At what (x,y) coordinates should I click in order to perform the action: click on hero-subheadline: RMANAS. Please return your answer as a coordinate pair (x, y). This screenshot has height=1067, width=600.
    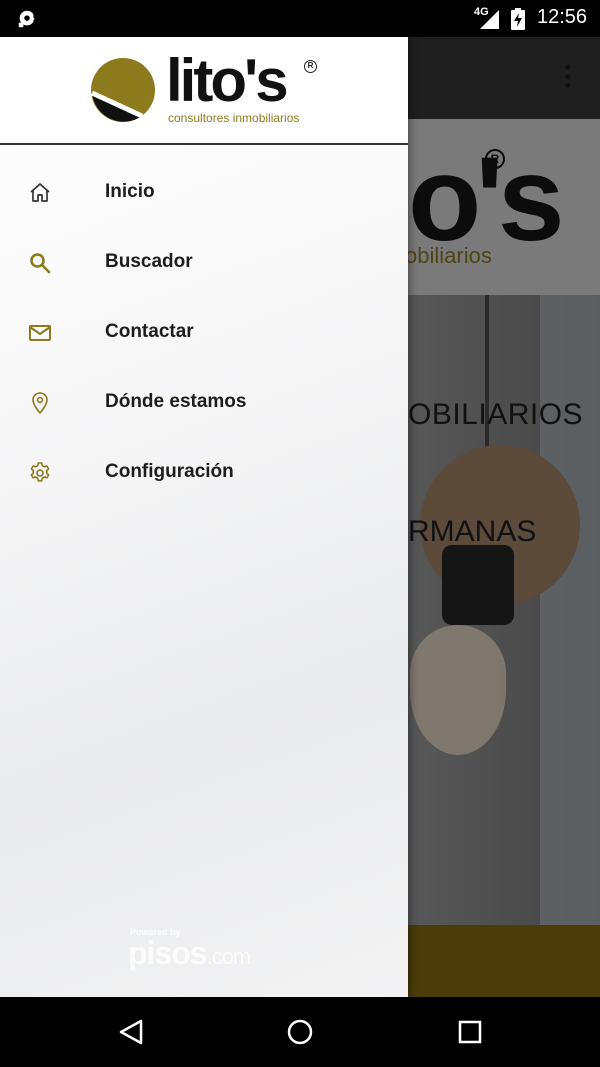
    Looking at the image, I should click on (472, 531).